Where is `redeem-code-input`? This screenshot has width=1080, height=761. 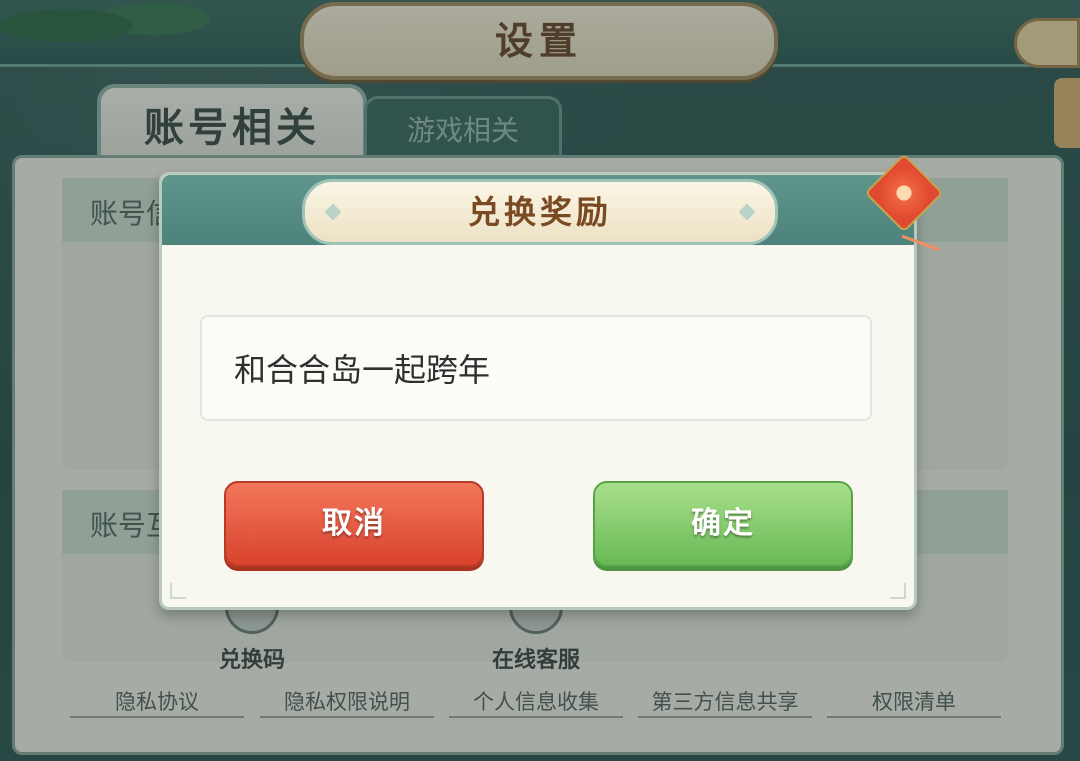 redeem-code-input is located at coordinates (536, 368).